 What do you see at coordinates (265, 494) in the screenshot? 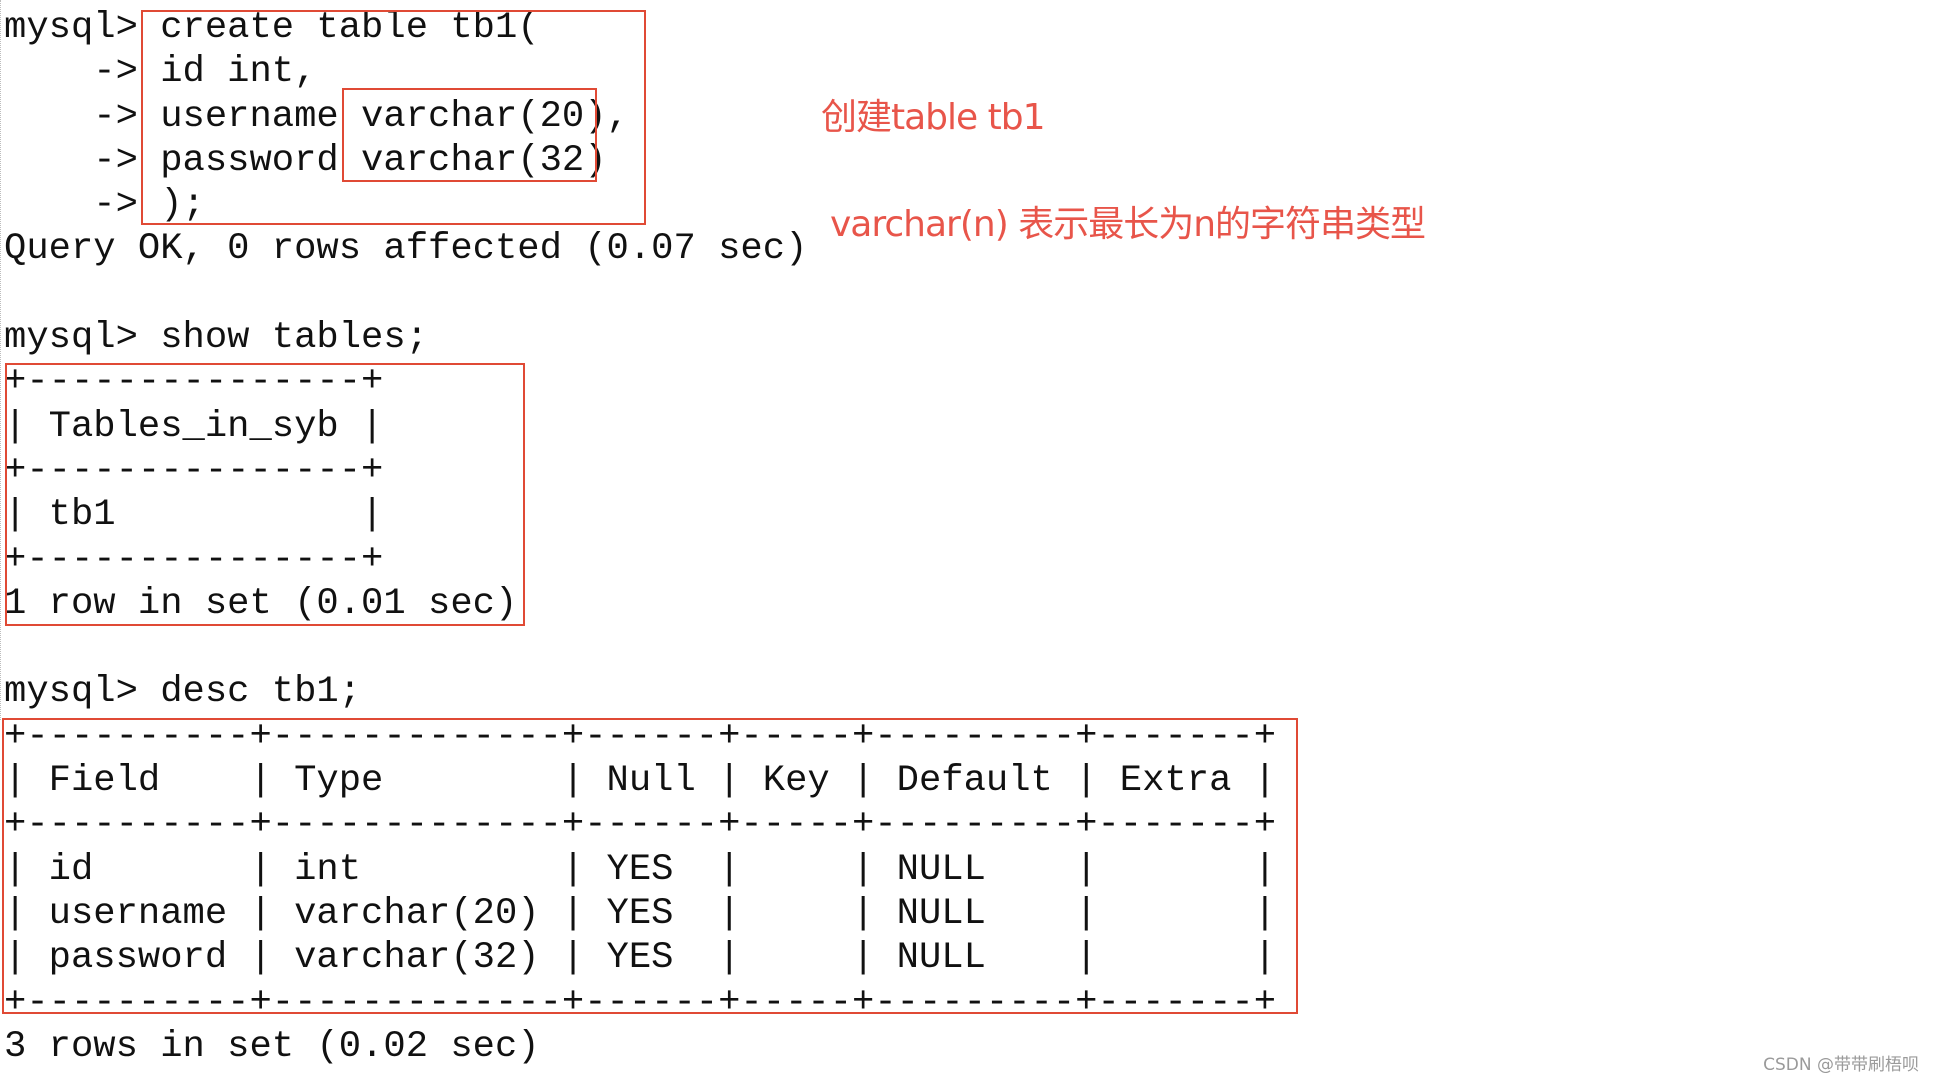
I see `highlight-box-show-tables-result` at bounding box center [265, 494].